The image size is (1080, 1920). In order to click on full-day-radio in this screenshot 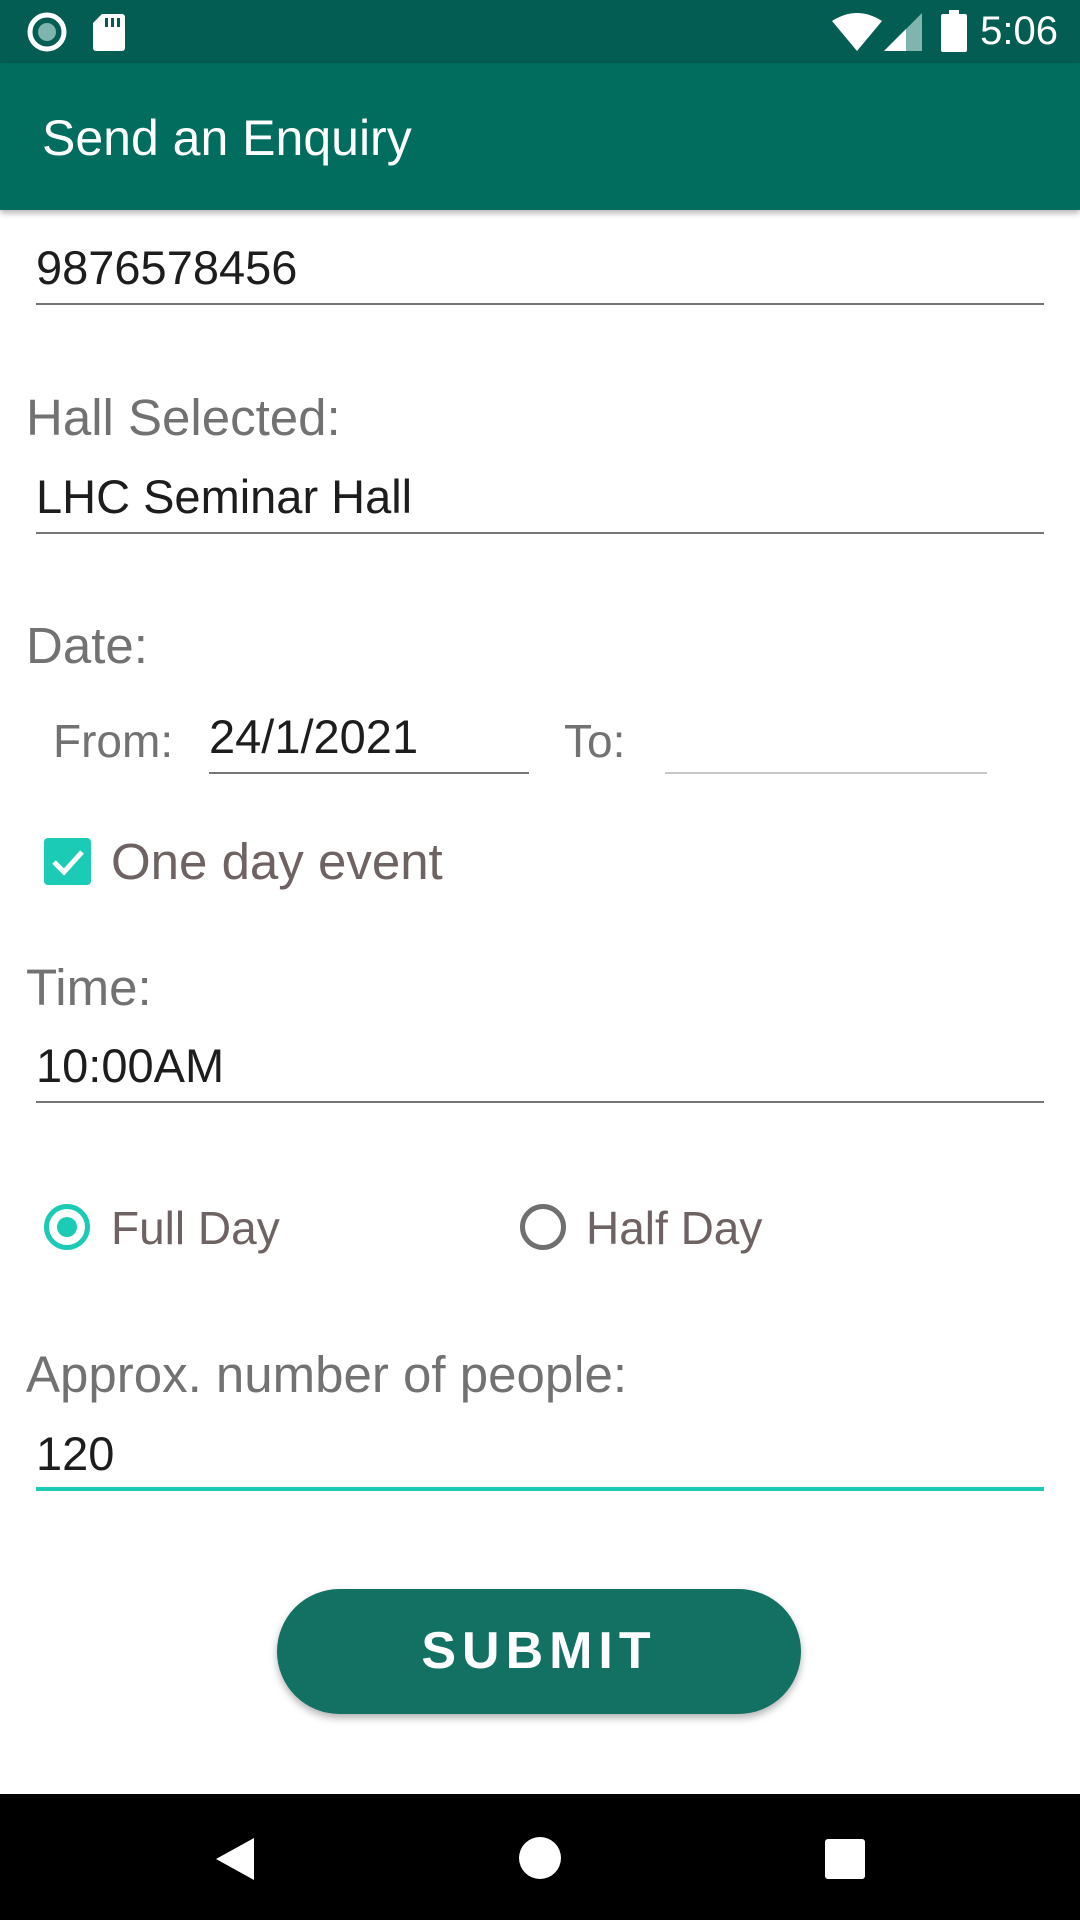, I will do `click(67, 1227)`.